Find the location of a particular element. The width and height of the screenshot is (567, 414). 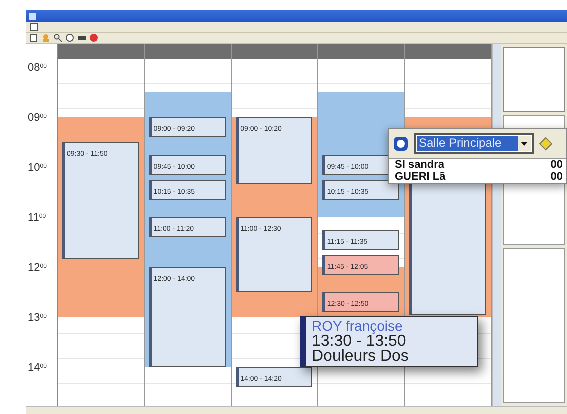

hour-label: 11$^{00}$ is located at coordinates (37, 218).